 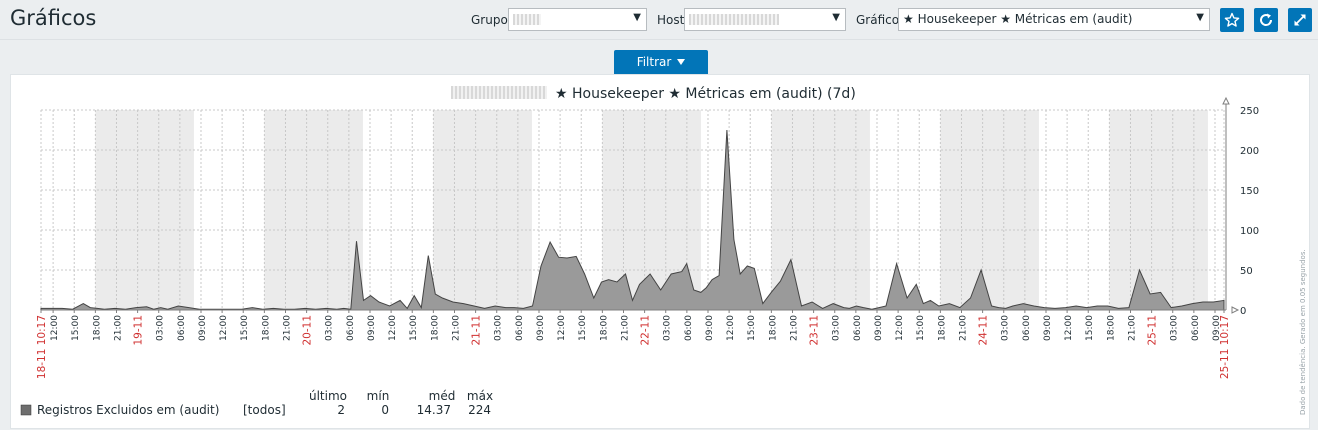 What do you see at coordinates (477, 330) in the screenshot?
I see `x-tick-label: 21-11` at bounding box center [477, 330].